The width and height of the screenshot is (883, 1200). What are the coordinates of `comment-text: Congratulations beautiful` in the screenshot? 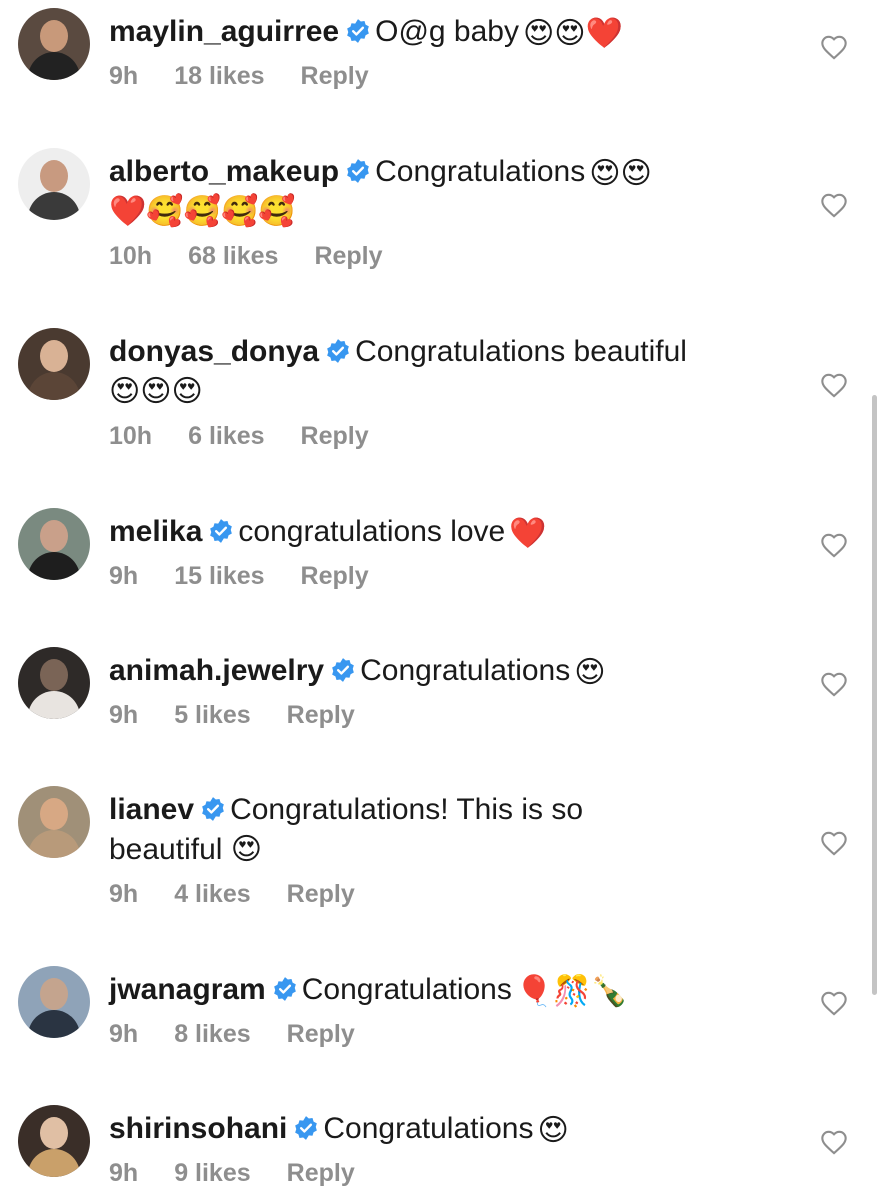 It's located at (521, 351).